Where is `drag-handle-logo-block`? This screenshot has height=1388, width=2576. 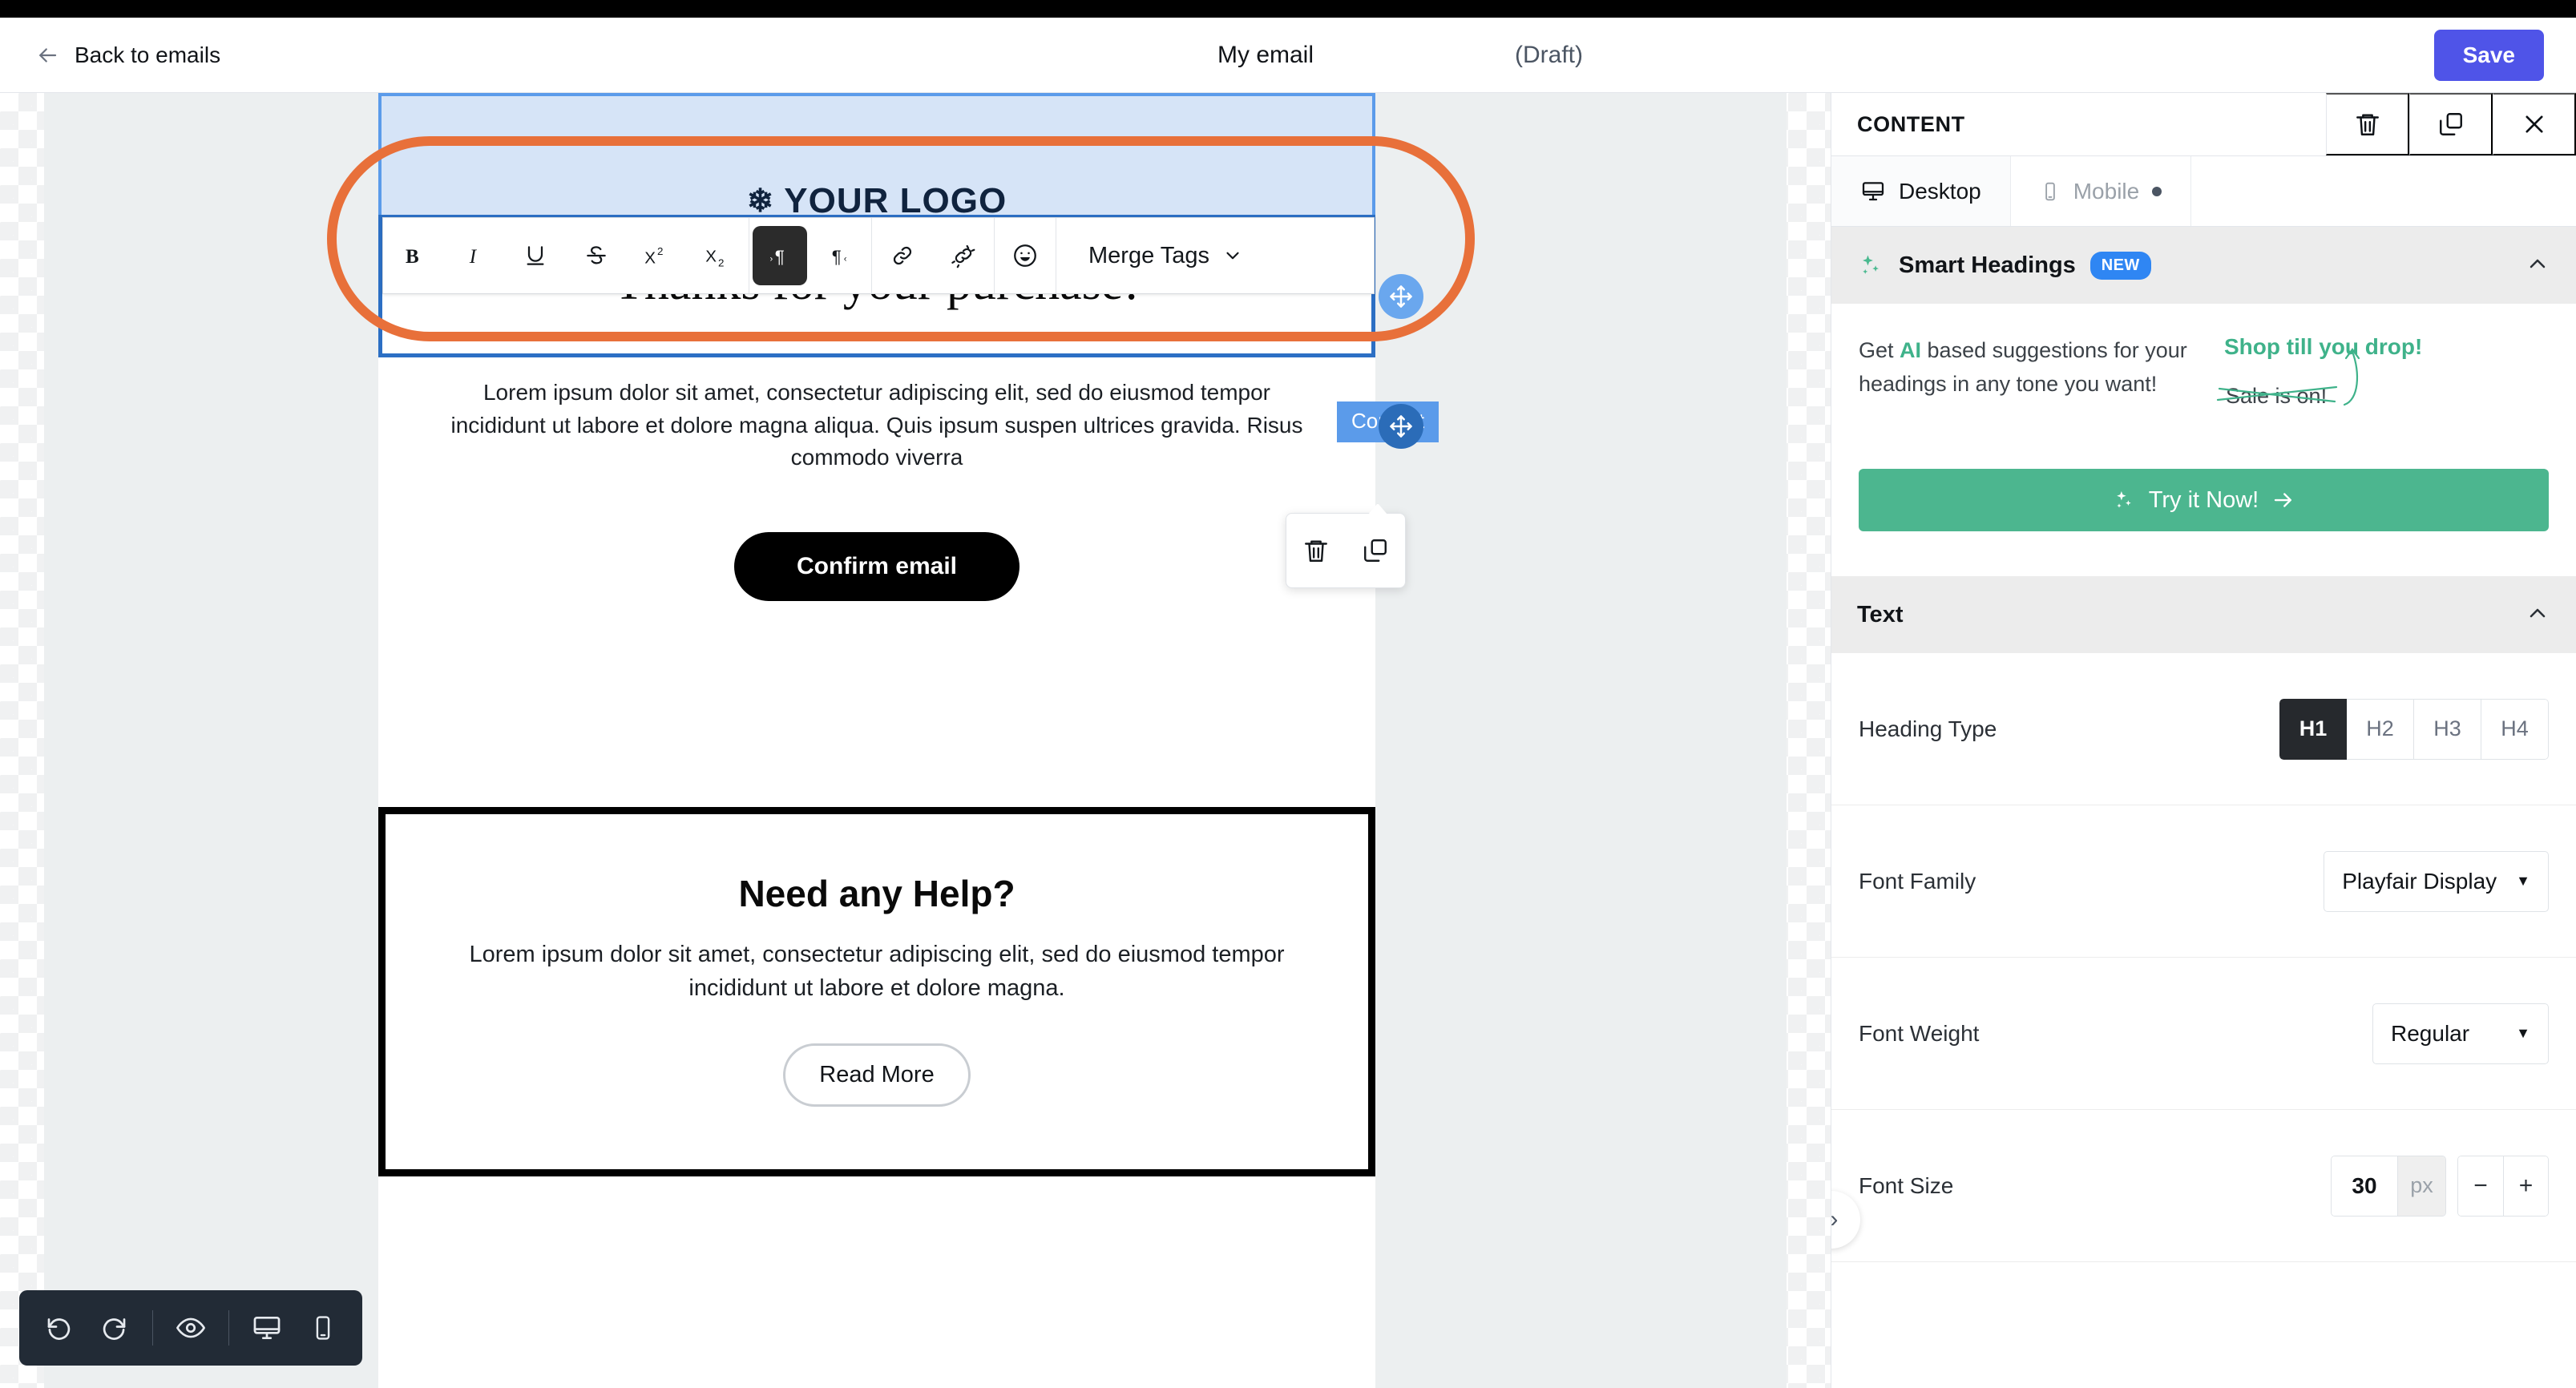 drag-handle-logo-block is located at coordinates (1401, 296).